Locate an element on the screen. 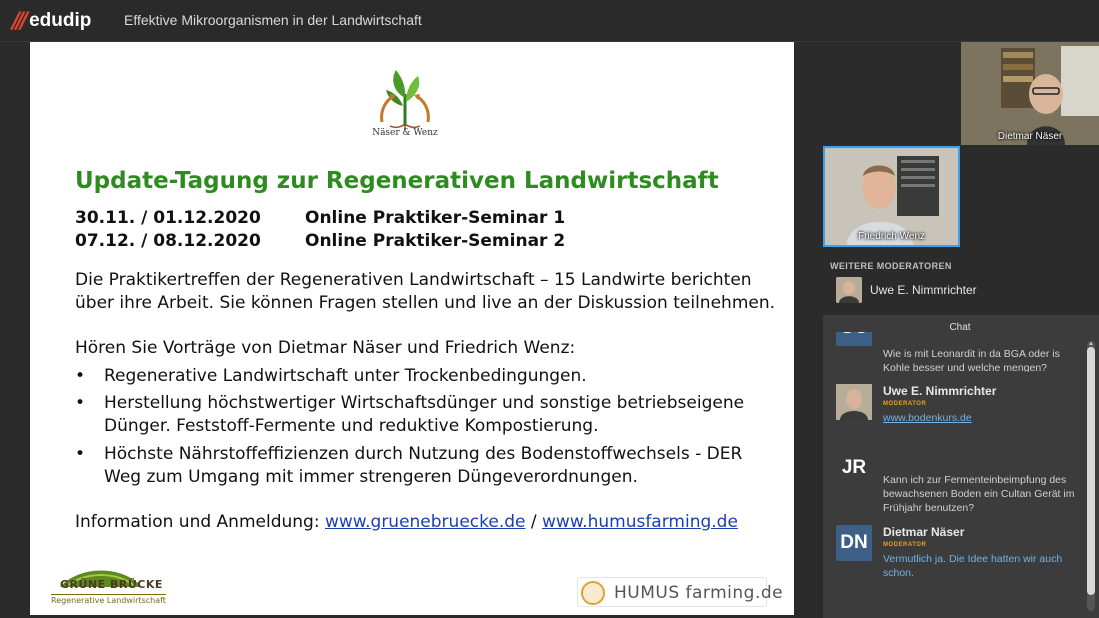  naeser-wenz-logo-caption: Näser & Wenz is located at coordinates (405, 133).